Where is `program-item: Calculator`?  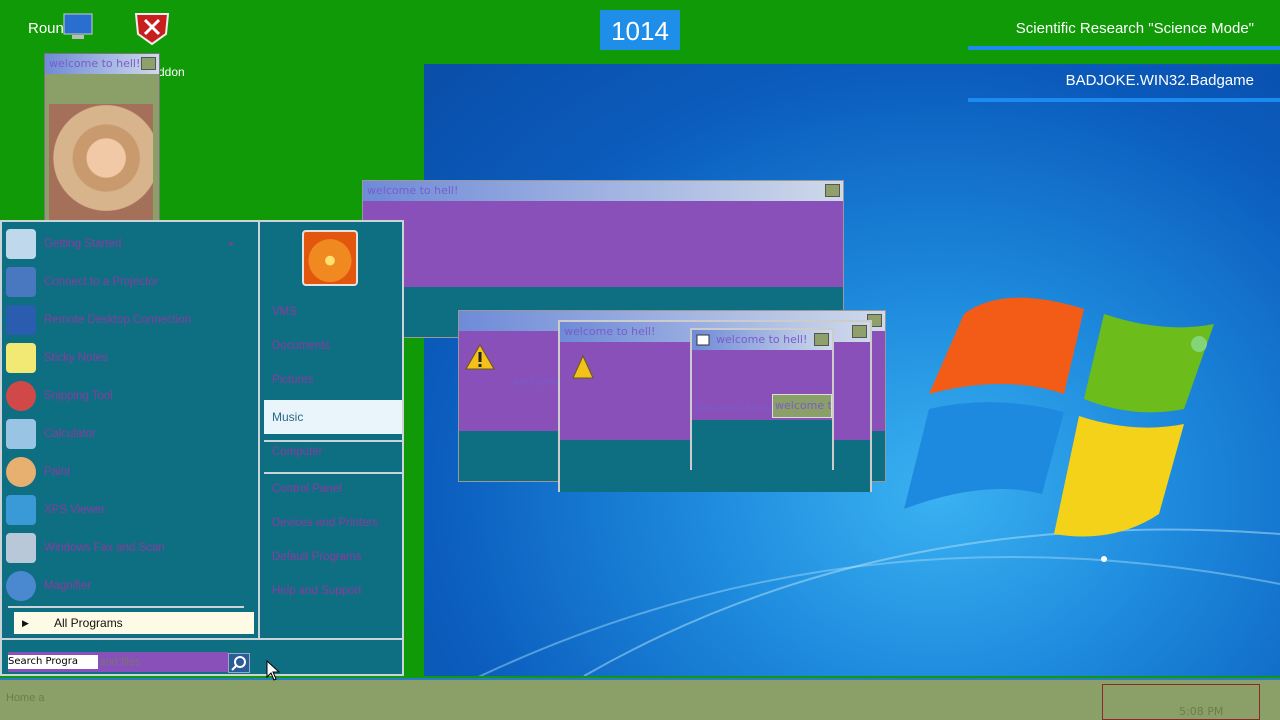 program-item: Calculator is located at coordinates (129, 434).